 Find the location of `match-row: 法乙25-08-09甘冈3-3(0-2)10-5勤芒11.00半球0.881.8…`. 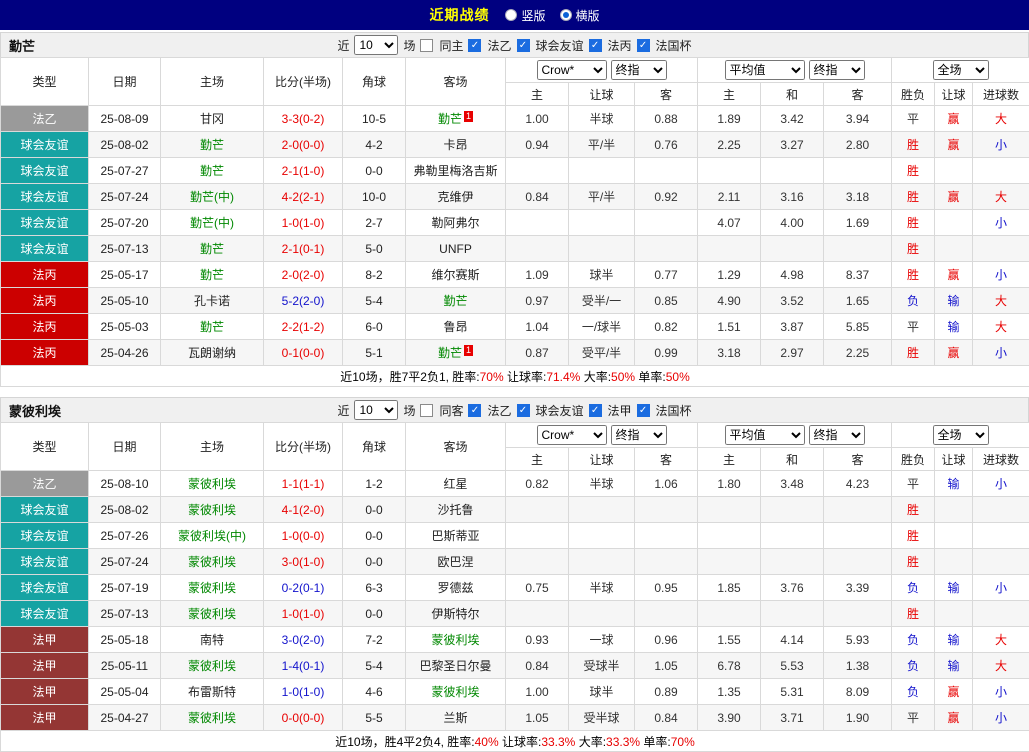

match-row: 法乙25-08-09甘冈3-3(0-2)10-5勤芒11.00半球0.881.8… is located at coordinates (515, 119).